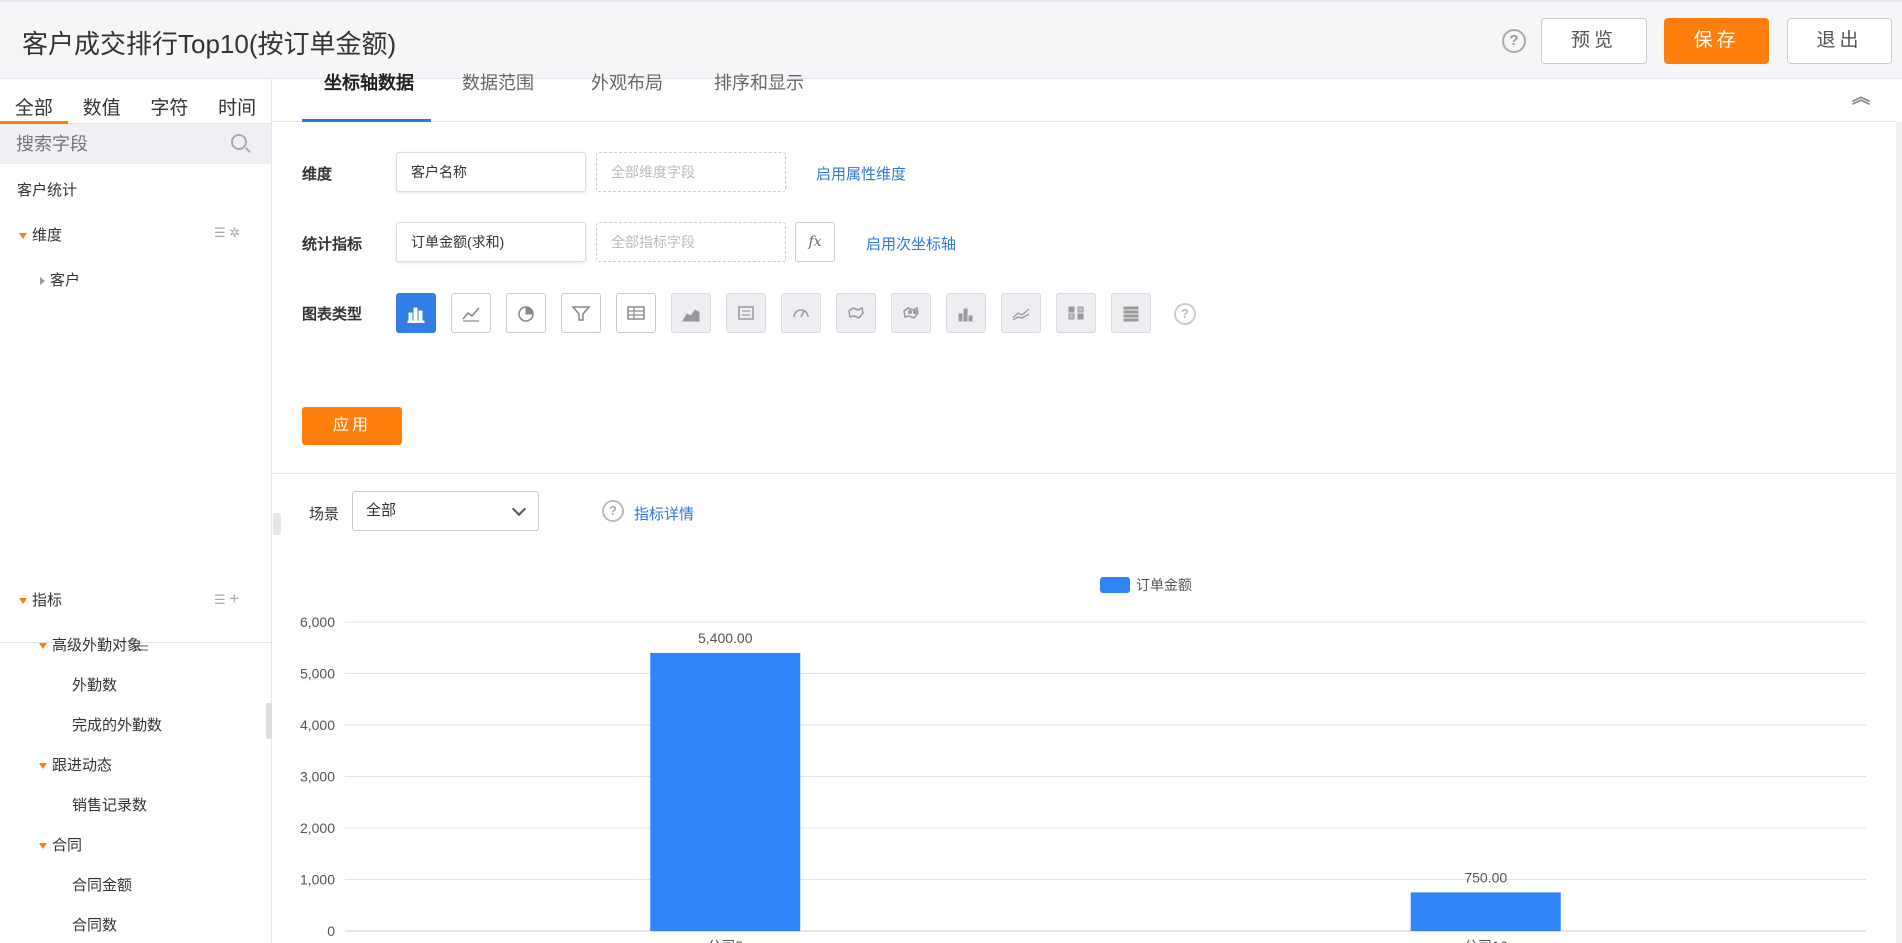 Image resolution: width=1902 pixels, height=943 pixels. I want to click on x-tick-label: 公司5, so click(725, 940).